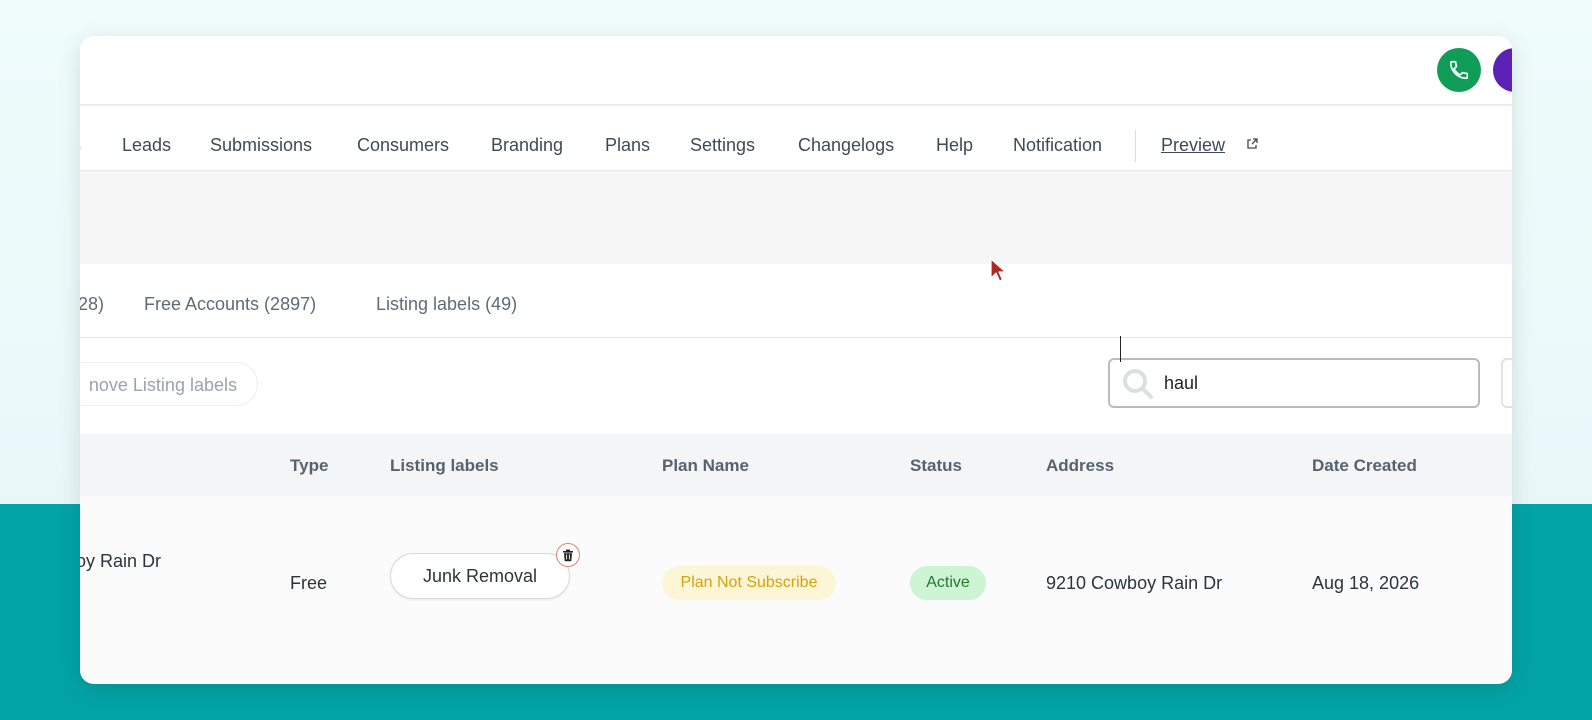  Describe the element at coordinates (954, 145) in the screenshot. I see `nav-item-help: Help` at that location.